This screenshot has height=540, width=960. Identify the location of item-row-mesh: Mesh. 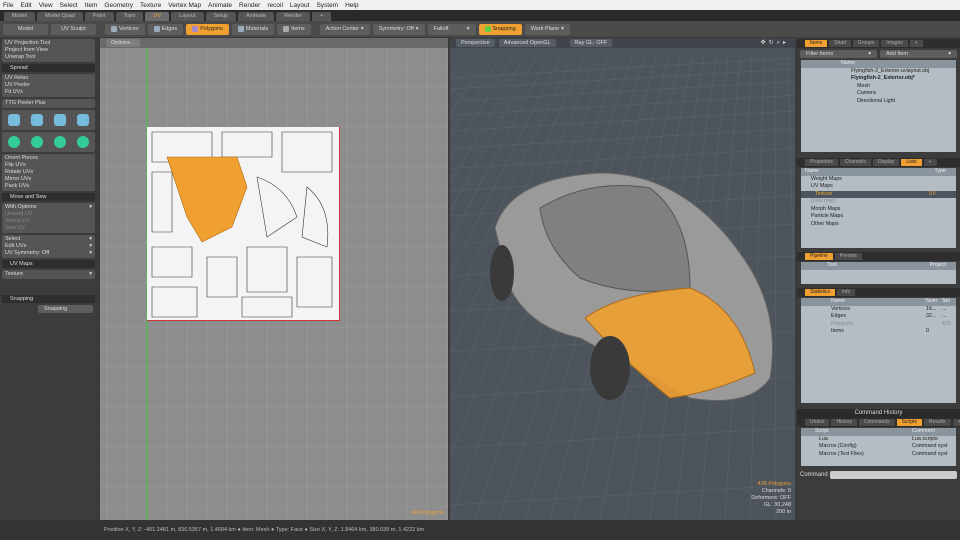
(878, 87).